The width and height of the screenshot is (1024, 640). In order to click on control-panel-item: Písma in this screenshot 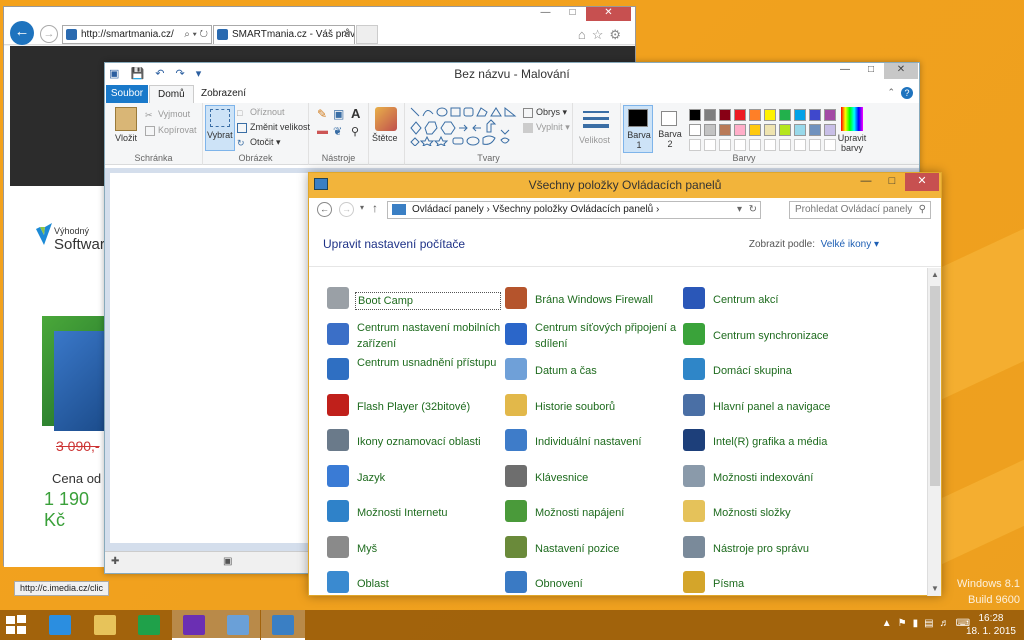, I will do `click(771, 582)`.